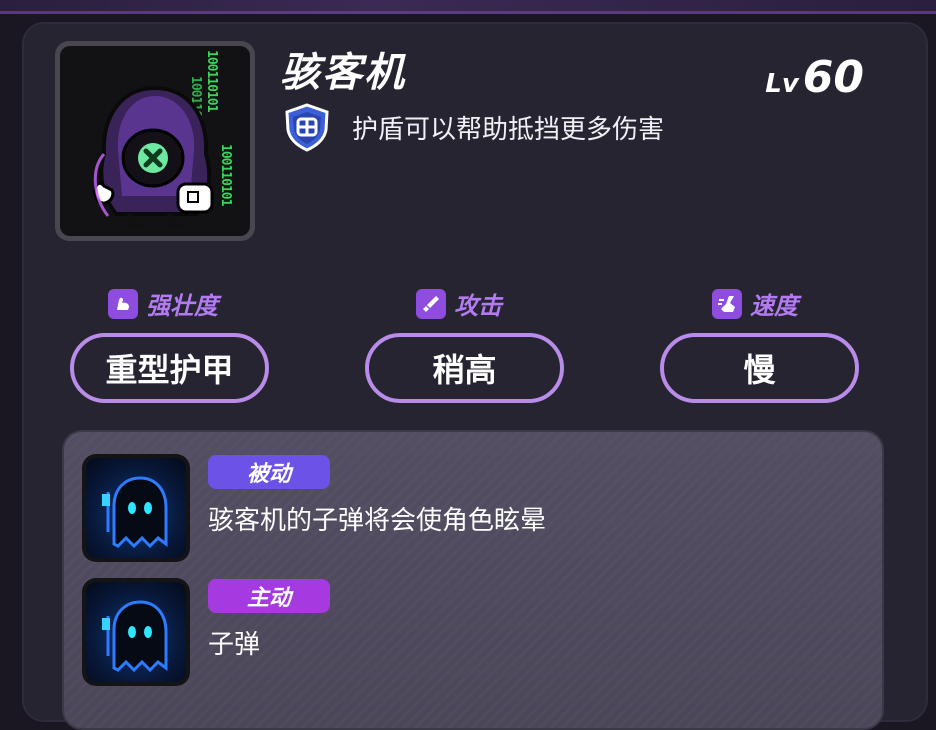  I want to click on stat-value-speed: 慢, so click(759, 368).